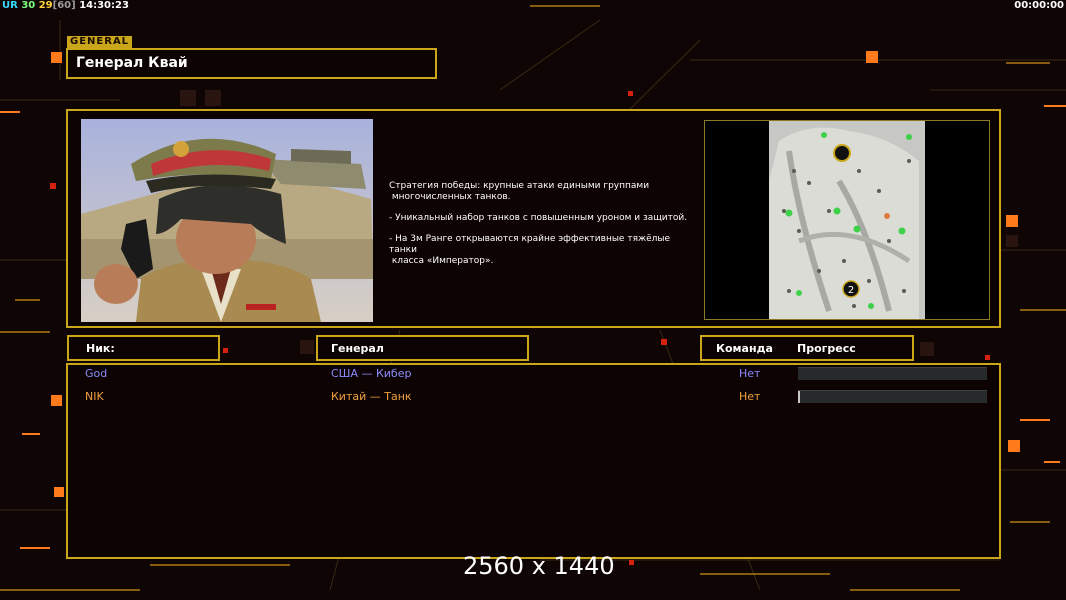 The width and height of the screenshot is (1066, 600). What do you see at coordinates (851, 290) in the screenshot?
I see `svg-text: 2` at bounding box center [851, 290].